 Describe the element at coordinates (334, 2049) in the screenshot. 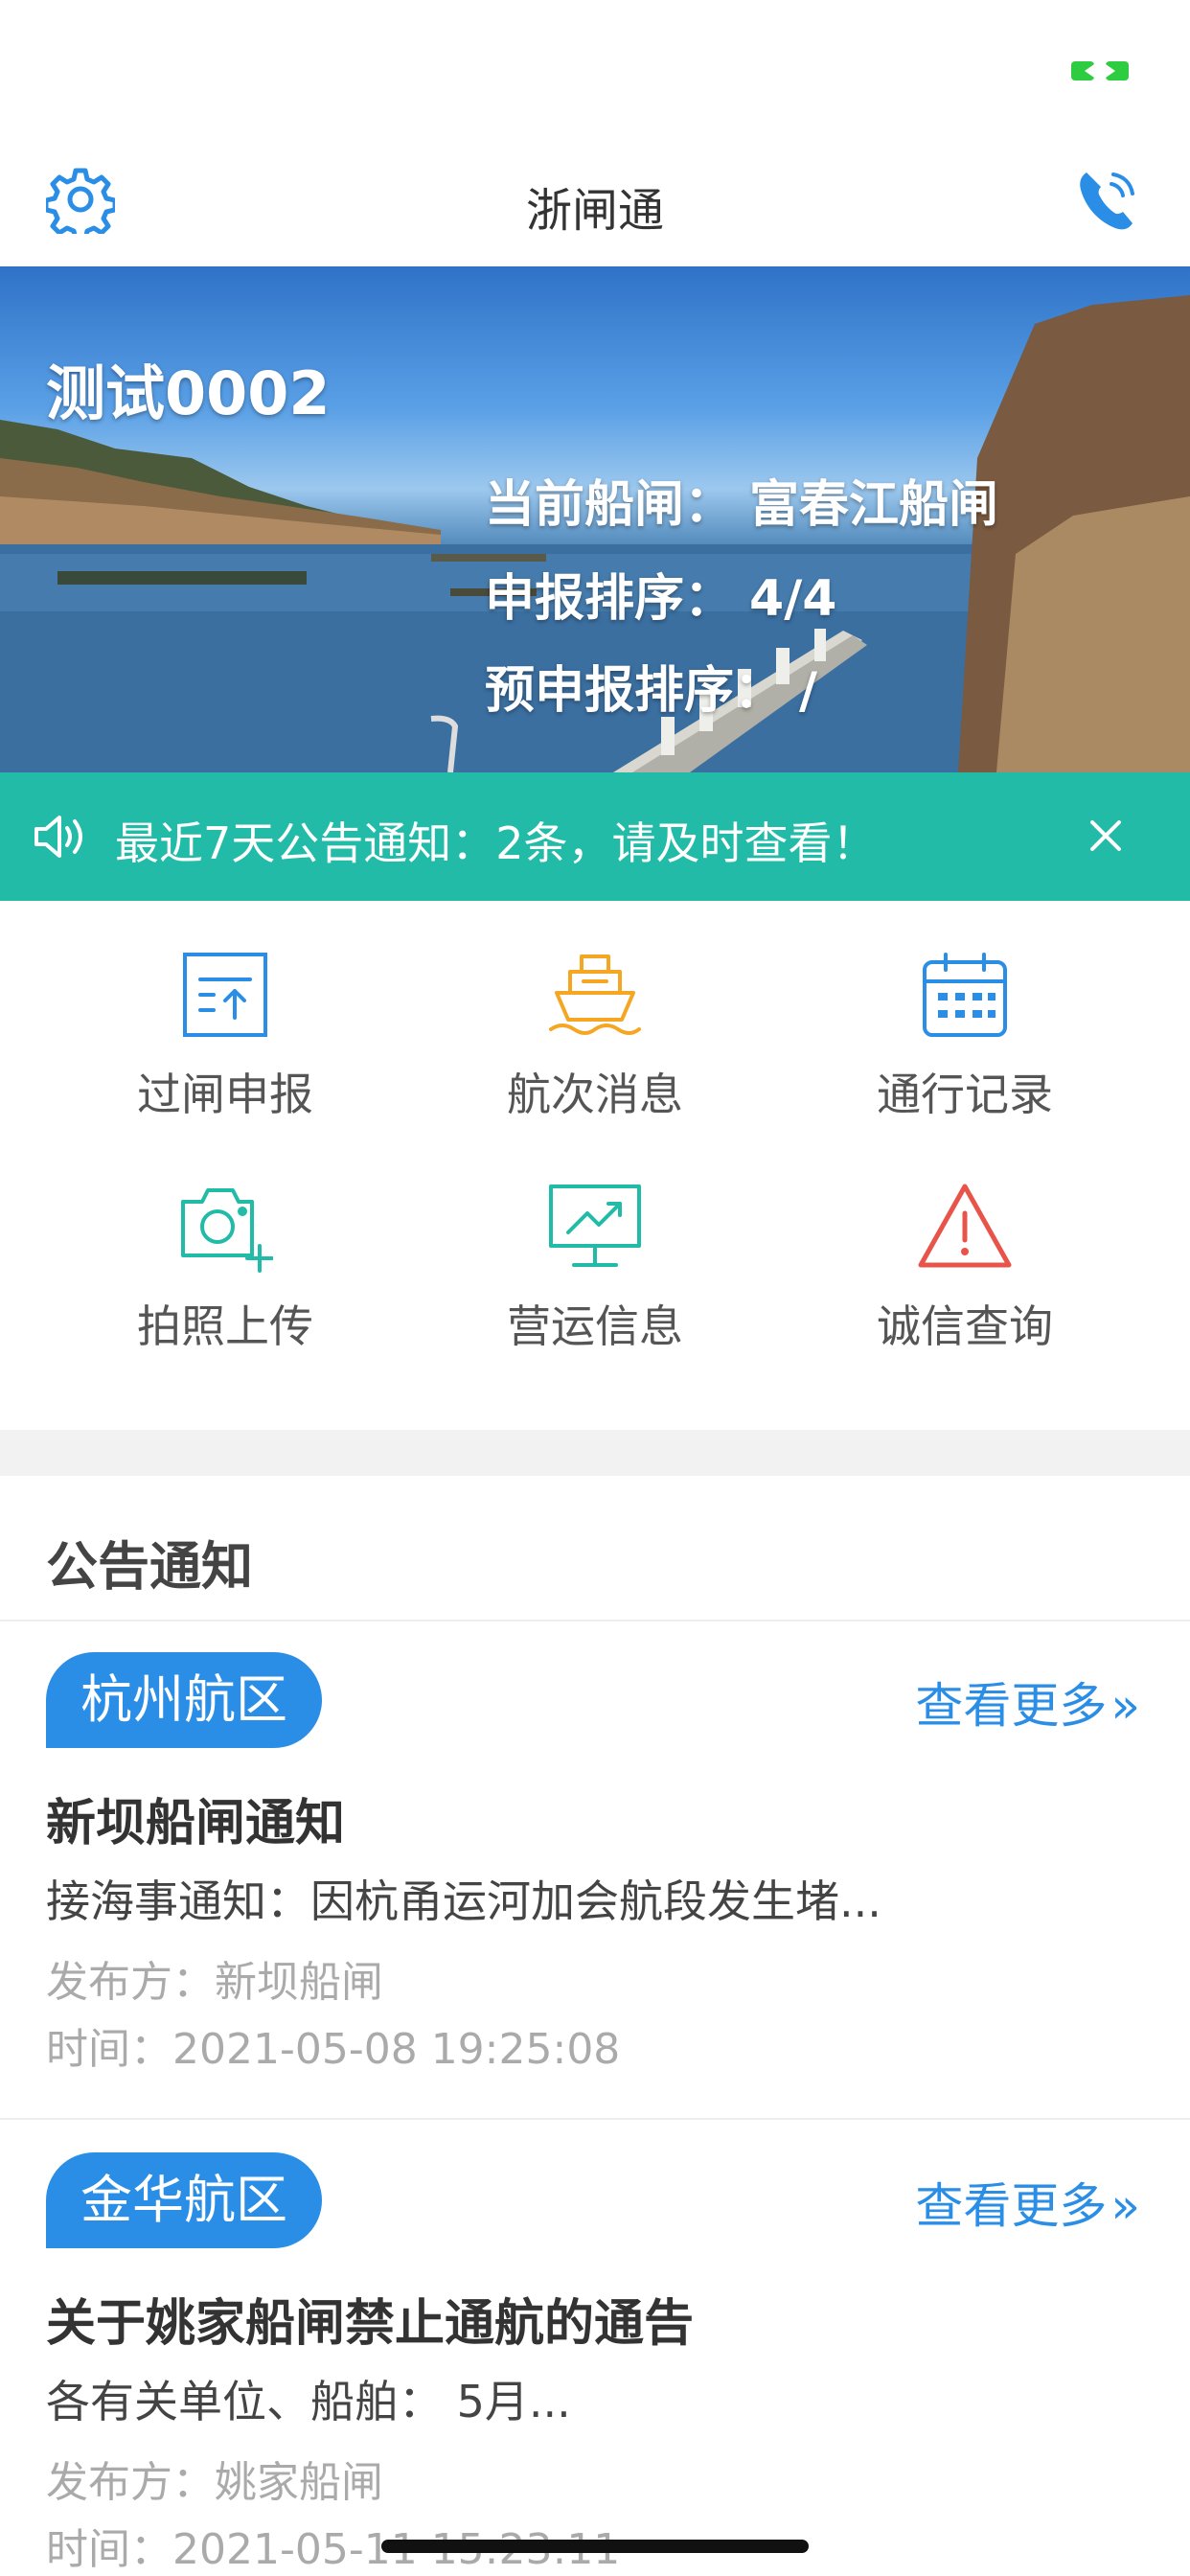

I see `announcement-time: 时间：2021-05-08 19:25:08` at that location.